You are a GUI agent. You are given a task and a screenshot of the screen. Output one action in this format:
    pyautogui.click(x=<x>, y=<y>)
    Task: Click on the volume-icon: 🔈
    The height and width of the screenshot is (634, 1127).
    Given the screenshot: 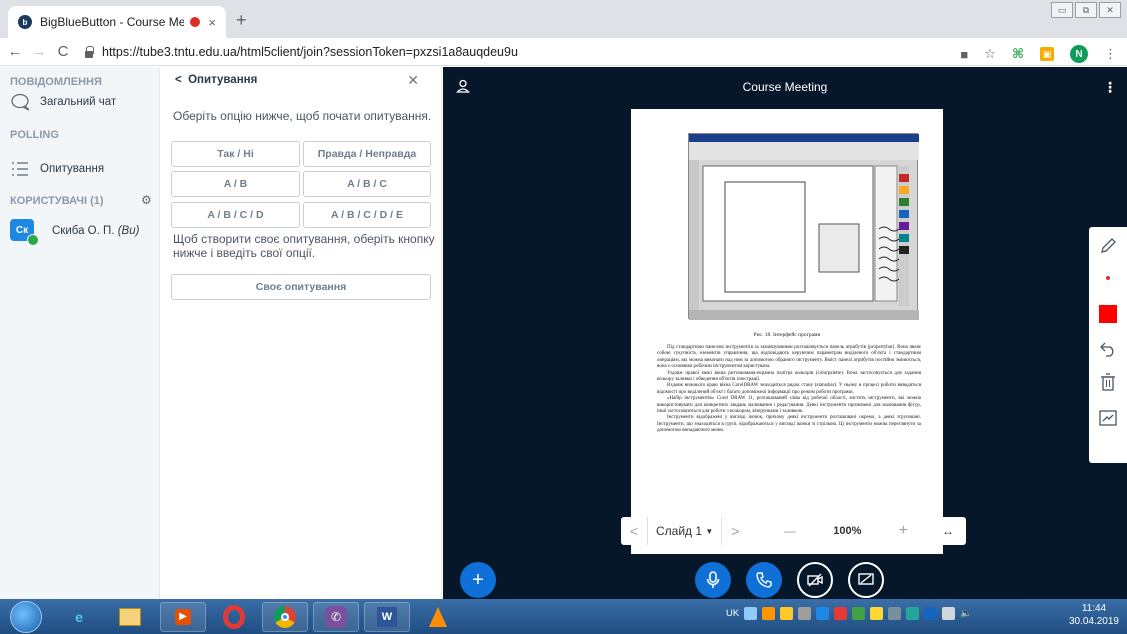 What is the action you would take?
    pyautogui.click(x=966, y=613)
    